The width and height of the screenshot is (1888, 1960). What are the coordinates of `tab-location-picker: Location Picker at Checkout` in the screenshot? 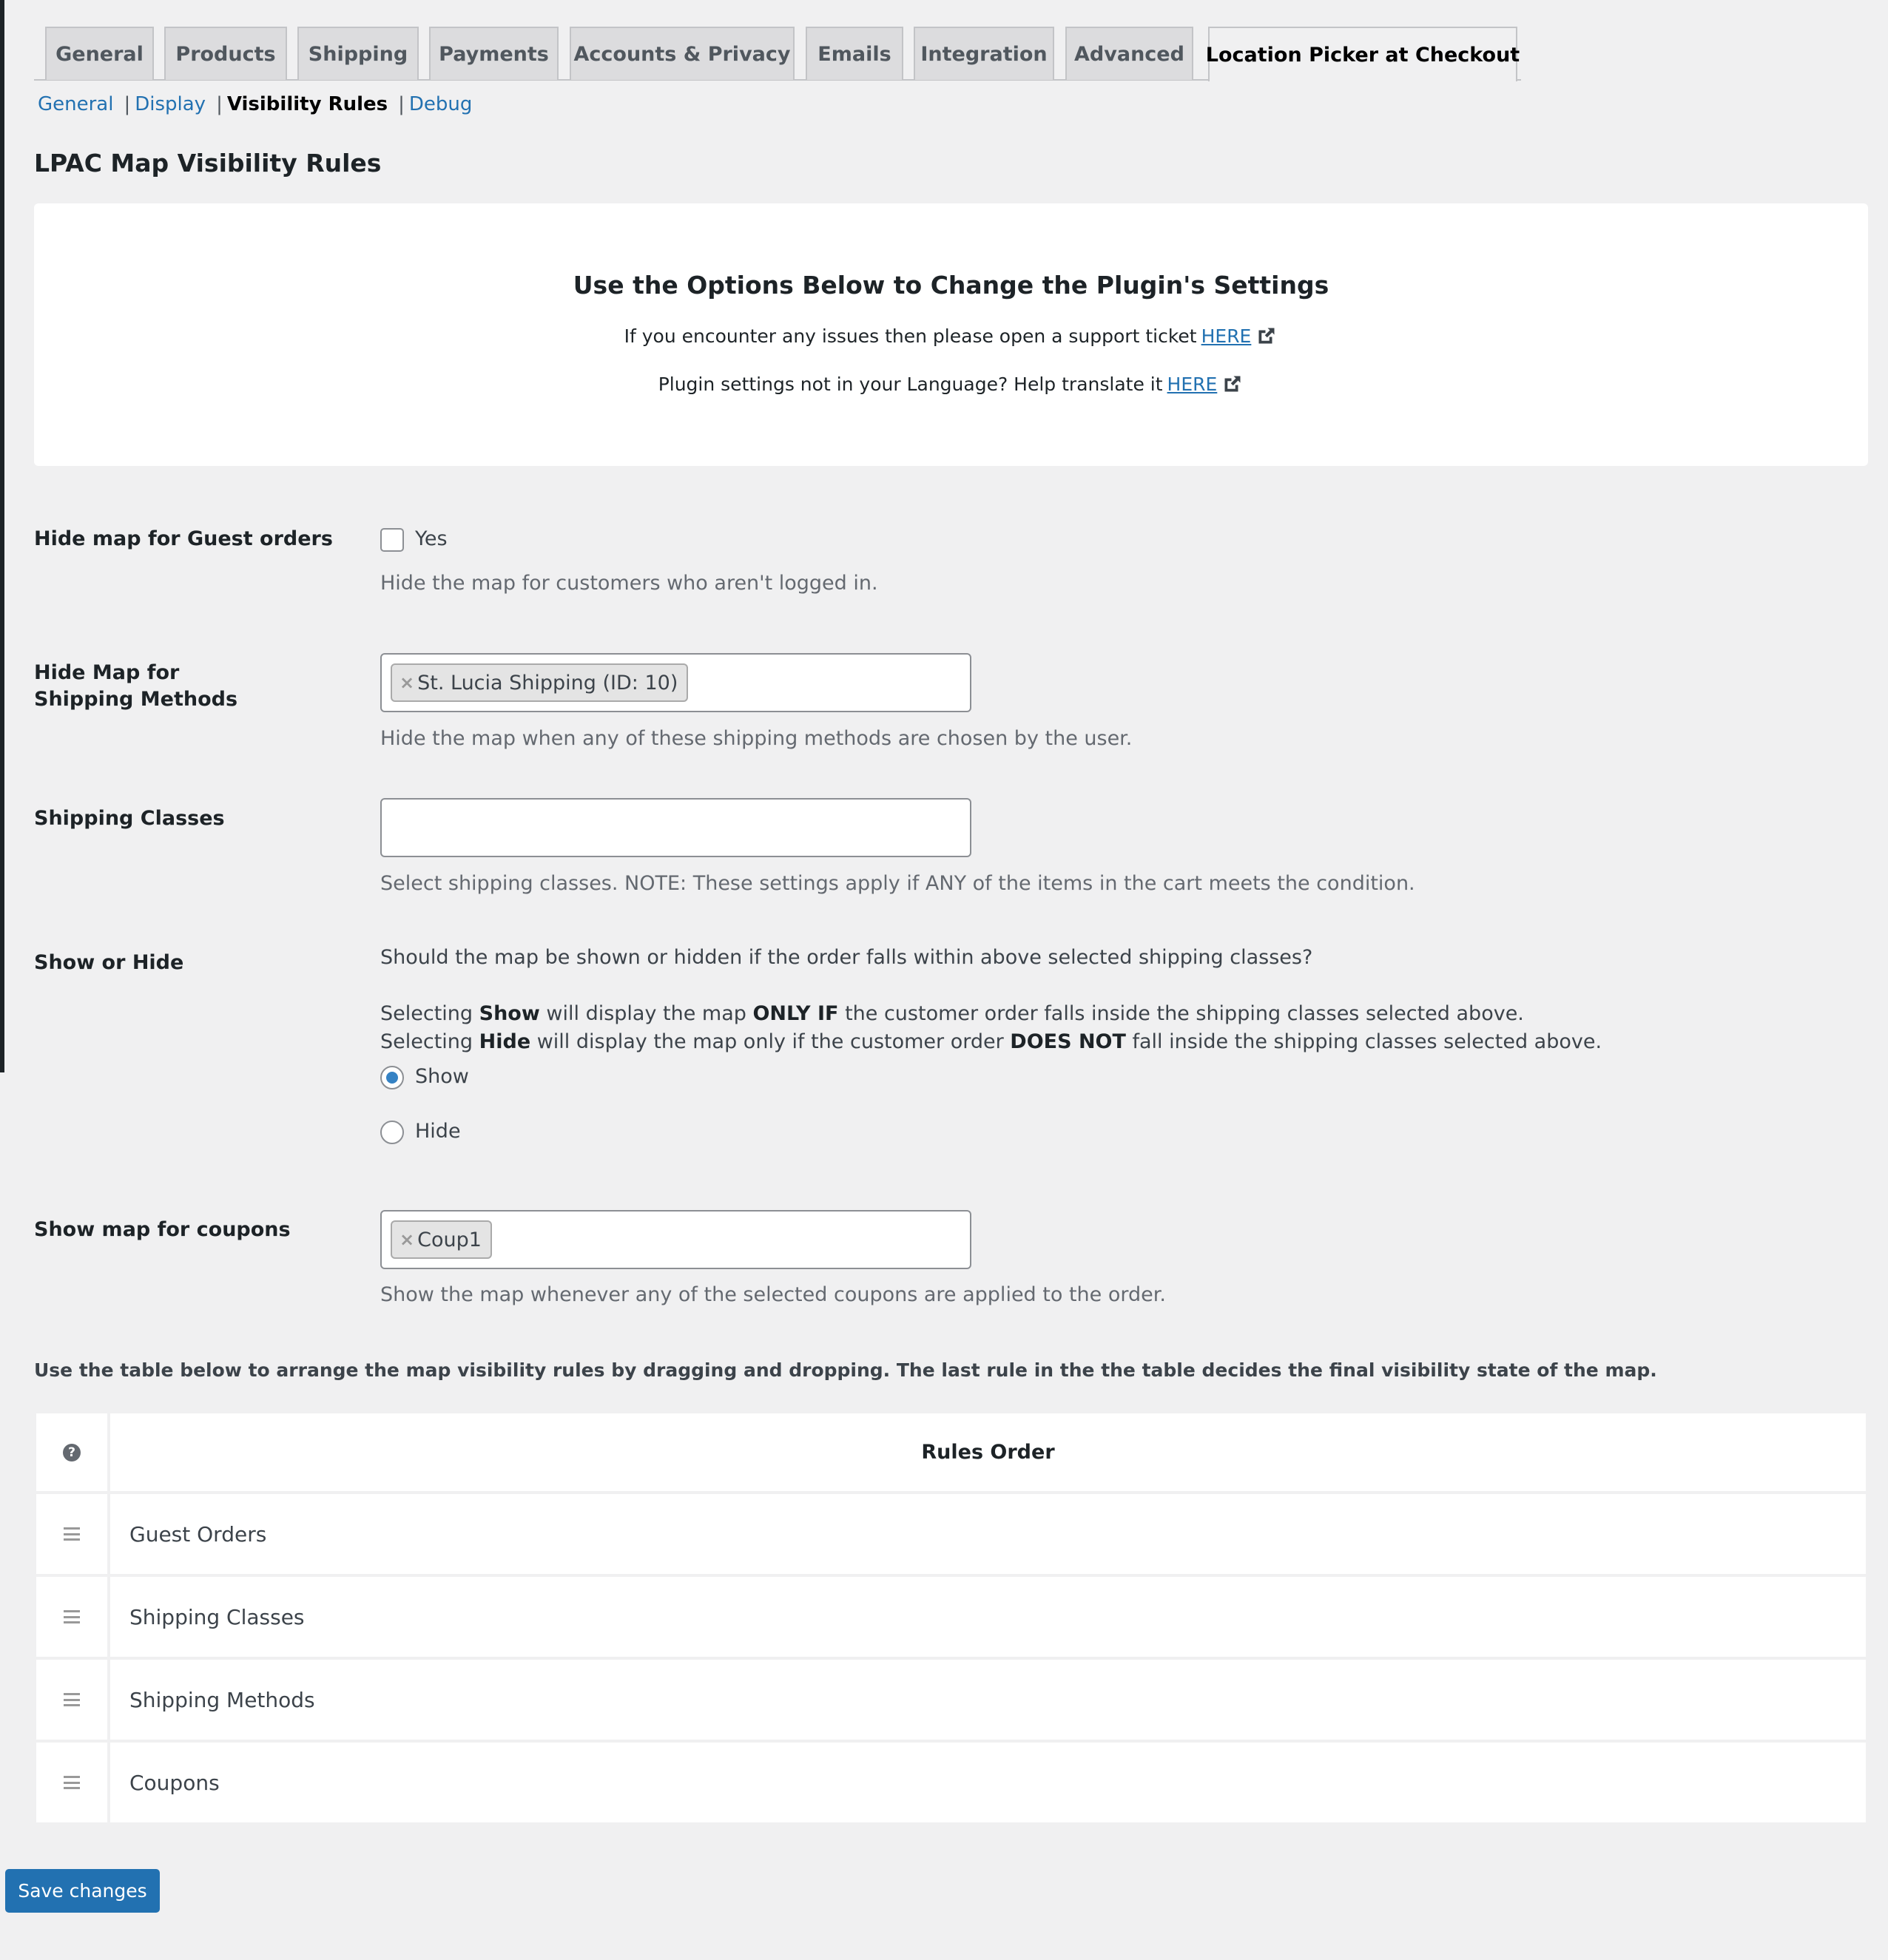 It's located at (1363, 54).